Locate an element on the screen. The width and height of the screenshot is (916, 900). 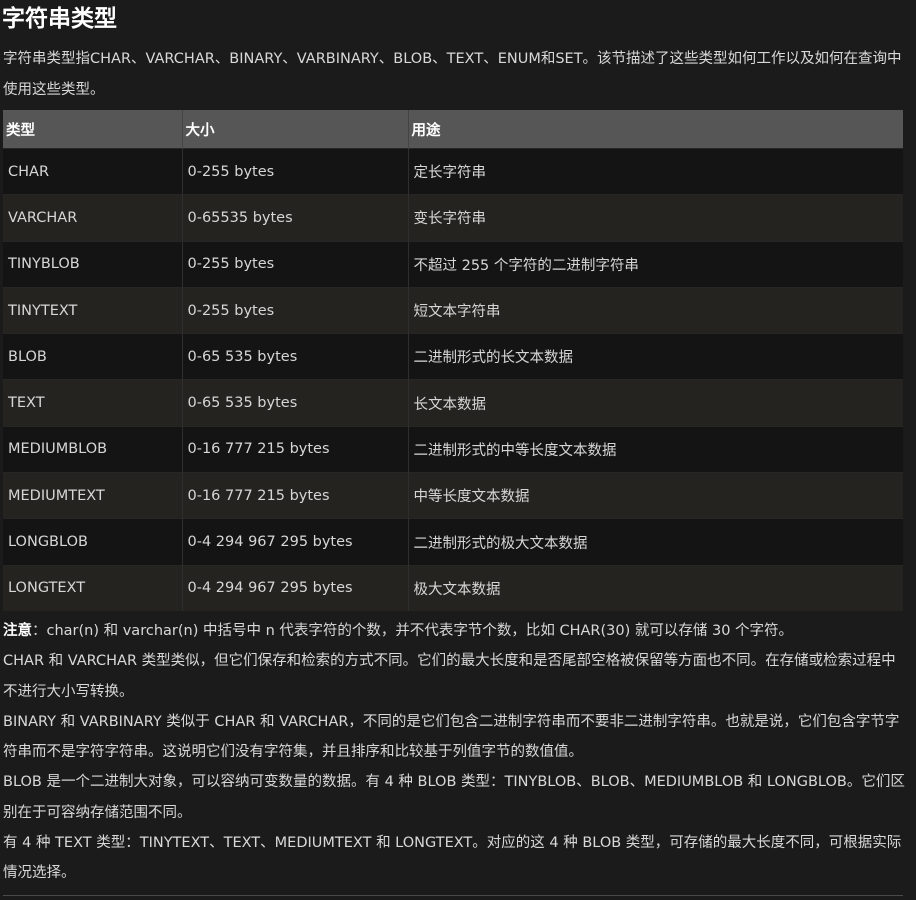
table-row: MEDIUMTEXT 0-16 777 215 bytes 中等长度文本数据 is located at coordinates (453, 495).